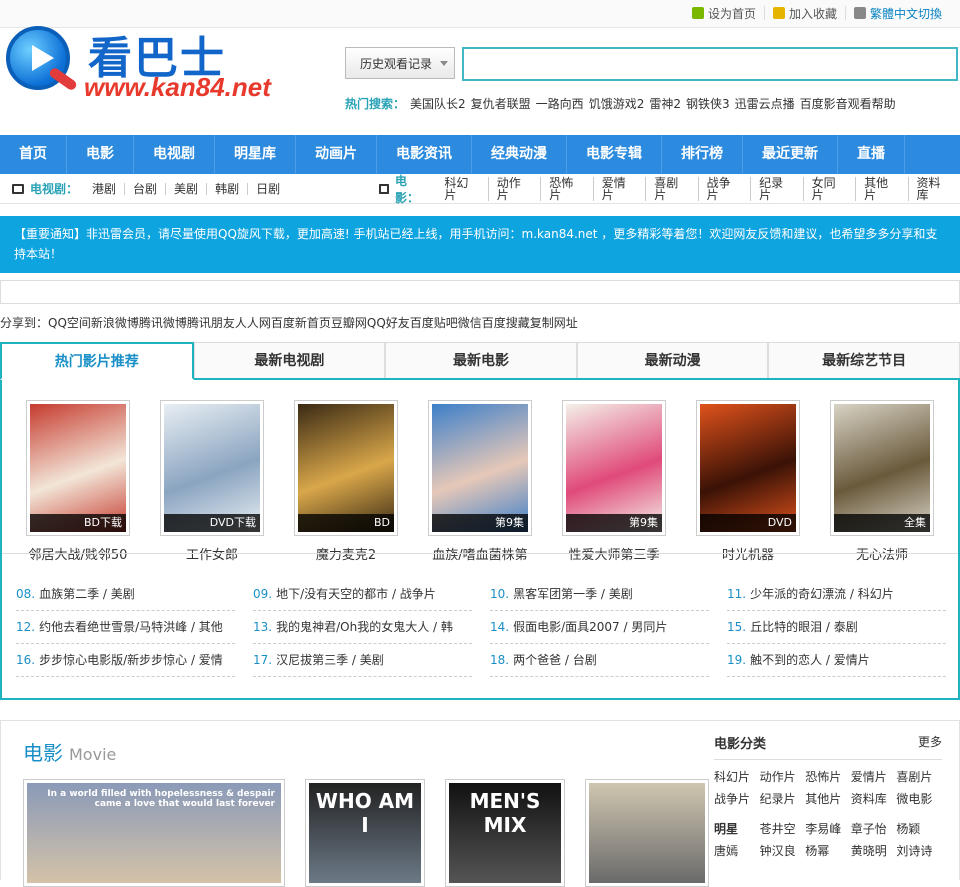 Image resolution: width=960 pixels, height=887 pixels. What do you see at coordinates (146, 188) in the screenshot?
I see `tv-category-item: 台剧` at bounding box center [146, 188].